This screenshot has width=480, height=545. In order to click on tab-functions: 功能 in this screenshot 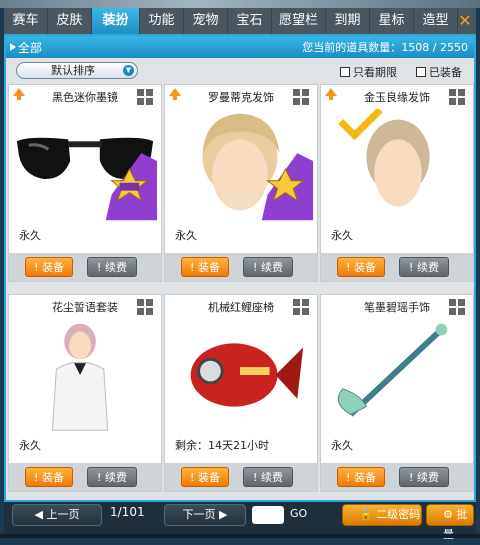, I will do `click(162, 21)`.